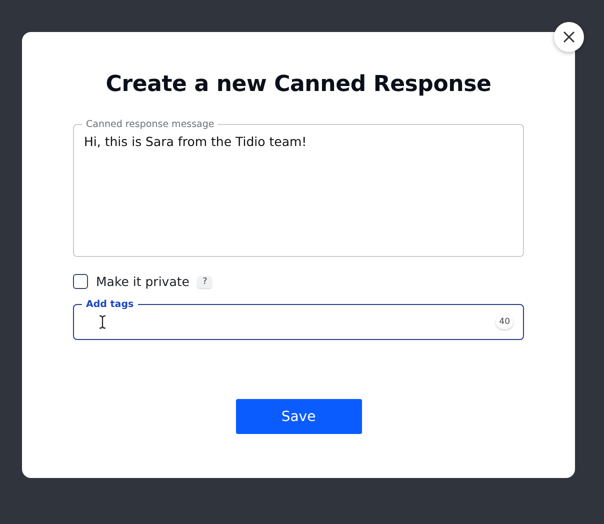  I want to click on help-badge: ?, so click(204, 282).